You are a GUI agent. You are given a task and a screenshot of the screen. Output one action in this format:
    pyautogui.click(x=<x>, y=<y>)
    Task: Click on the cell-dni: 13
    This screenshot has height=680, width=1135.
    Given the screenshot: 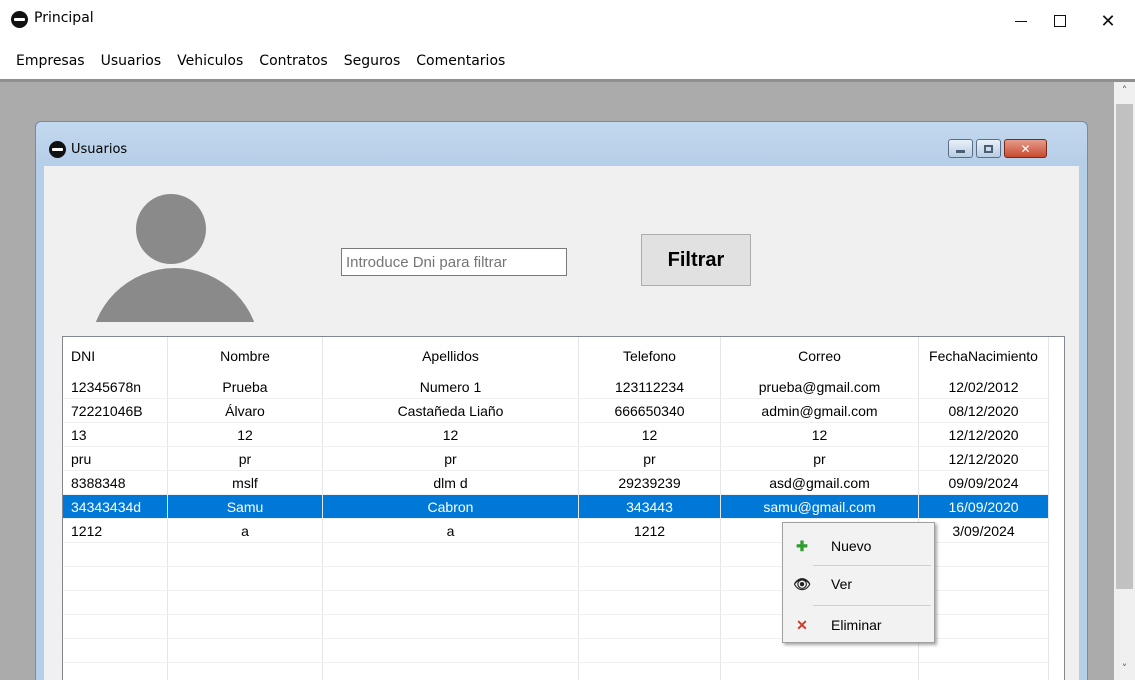 What is the action you would take?
    pyautogui.click(x=115, y=434)
    